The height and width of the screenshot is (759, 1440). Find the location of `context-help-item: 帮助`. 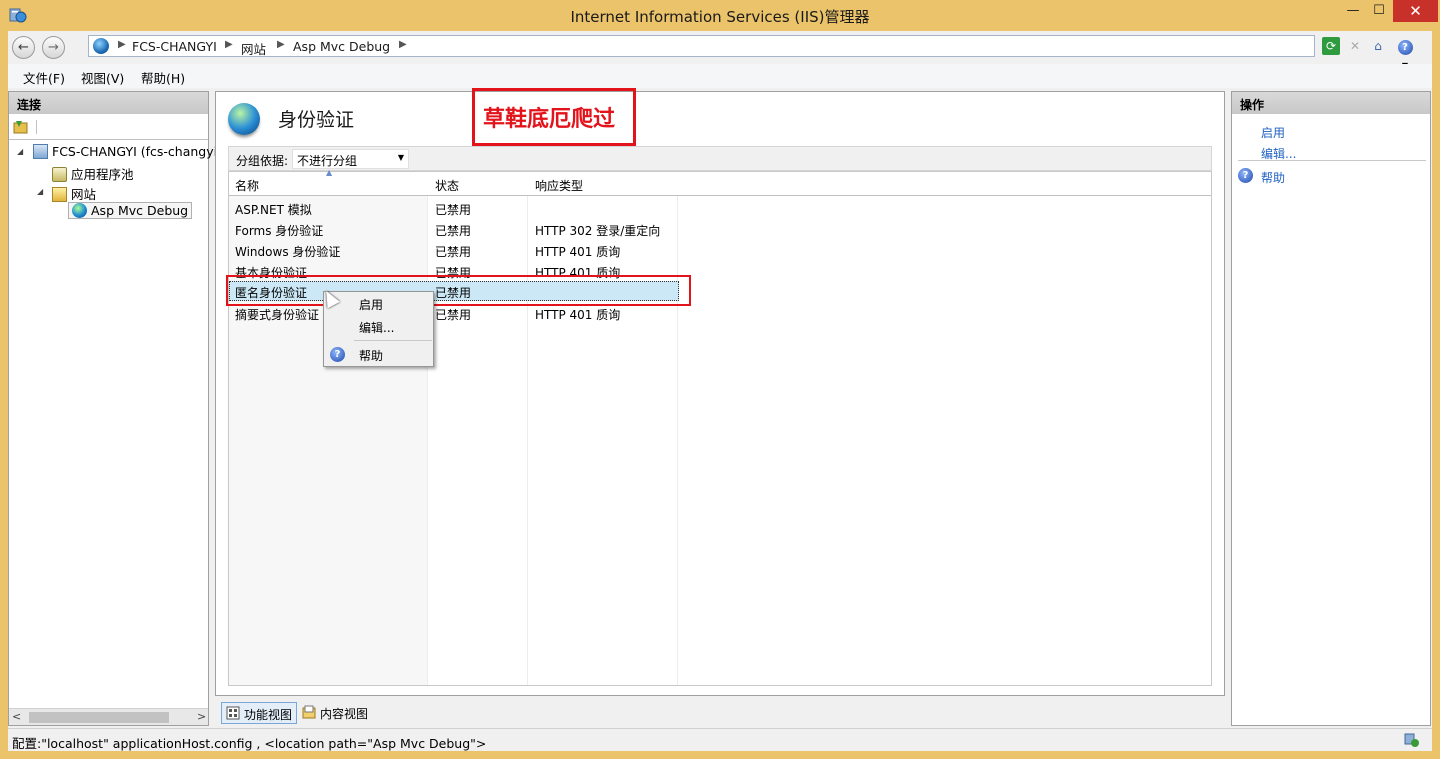

context-help-item: 帮助 is located at coordinates (371, 355).